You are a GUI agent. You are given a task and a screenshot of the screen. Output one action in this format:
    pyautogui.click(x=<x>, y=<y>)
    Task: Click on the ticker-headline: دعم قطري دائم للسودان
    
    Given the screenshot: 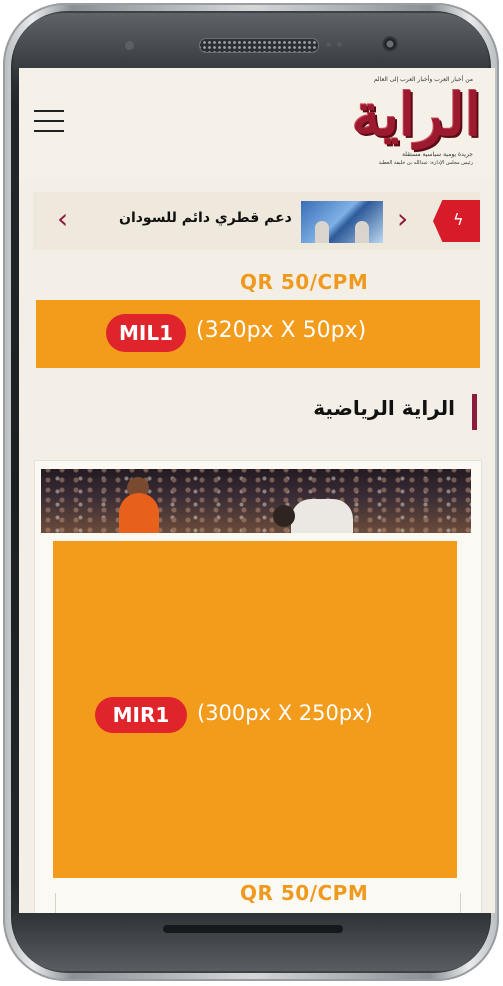 What is the action you would take?
    pyautogui.click(x=205, y=218)
    